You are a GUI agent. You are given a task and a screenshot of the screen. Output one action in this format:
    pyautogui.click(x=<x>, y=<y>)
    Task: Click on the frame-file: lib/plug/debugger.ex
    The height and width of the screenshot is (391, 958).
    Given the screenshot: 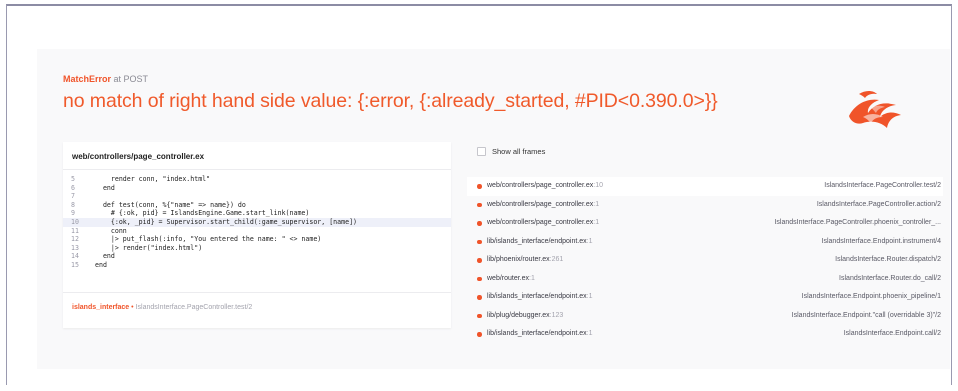 What is the action you would take?
    pyautogui.click(x=518, y=315)
    